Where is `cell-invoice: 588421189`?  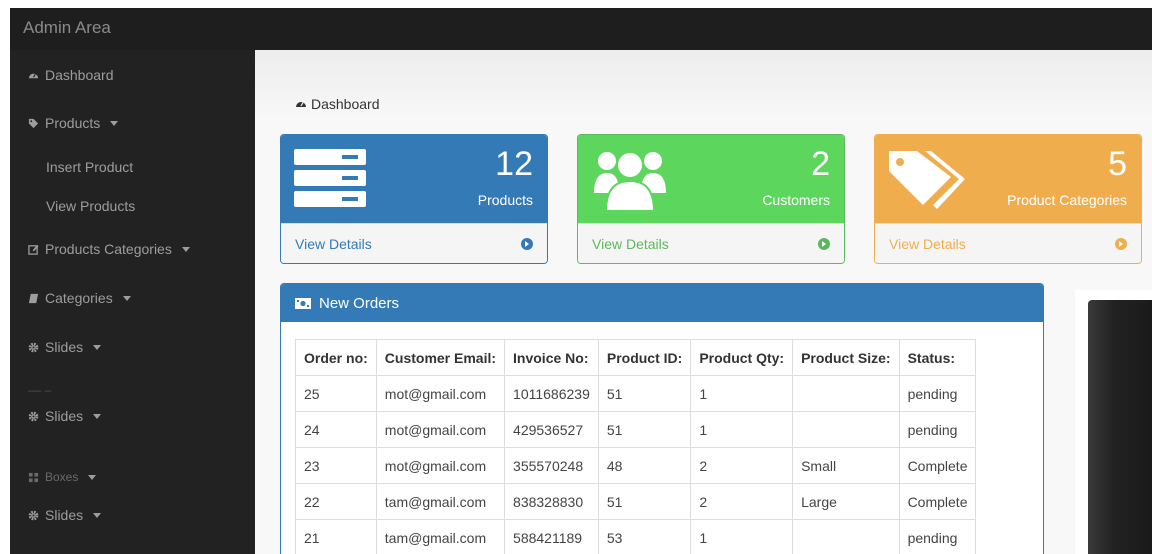 cell-invoice: 588421189 is located at coordinates (551, 536).